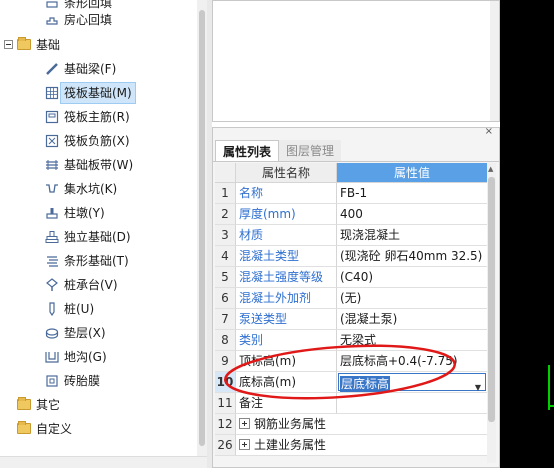  Describe the element at coordinates (225, 361) in the screenshot. I see `row-number: 9` at that location.